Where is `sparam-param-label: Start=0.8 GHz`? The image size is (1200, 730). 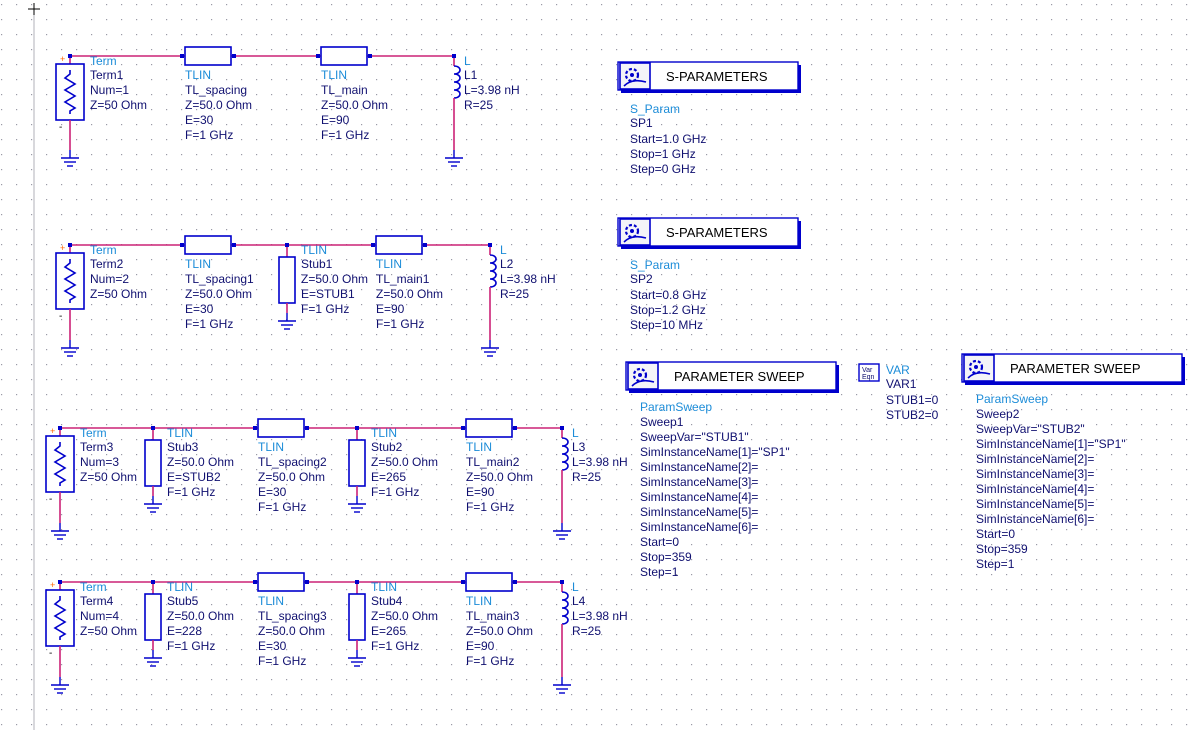 sparam-param-label: Start=0.8 GHz is located at coordinates (668, 295).